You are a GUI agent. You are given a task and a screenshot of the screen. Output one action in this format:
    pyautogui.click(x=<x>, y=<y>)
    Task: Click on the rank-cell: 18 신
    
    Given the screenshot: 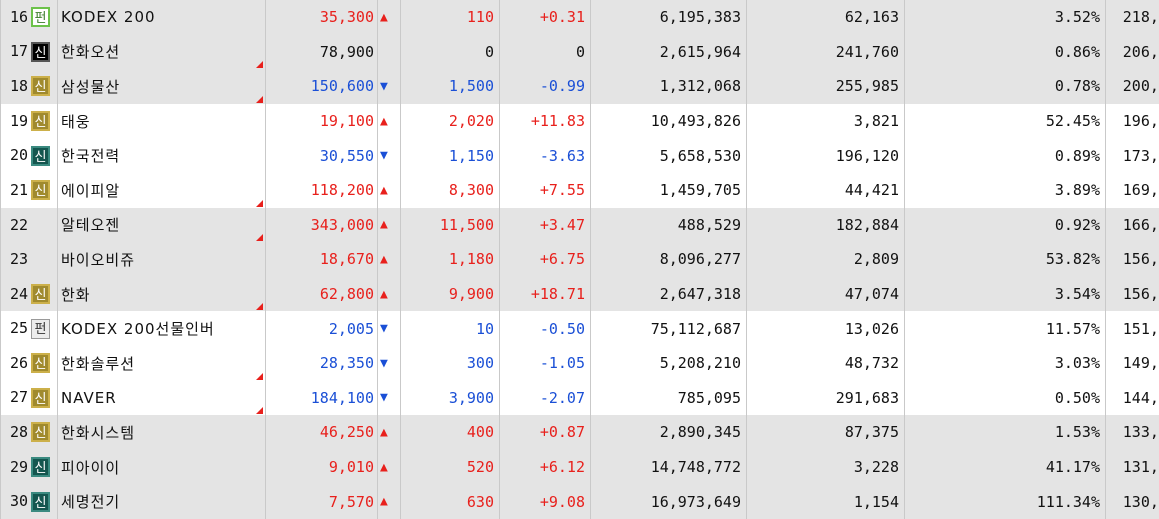 What is the action you would take?
    pyautogui.click(x=29, y=86)
    